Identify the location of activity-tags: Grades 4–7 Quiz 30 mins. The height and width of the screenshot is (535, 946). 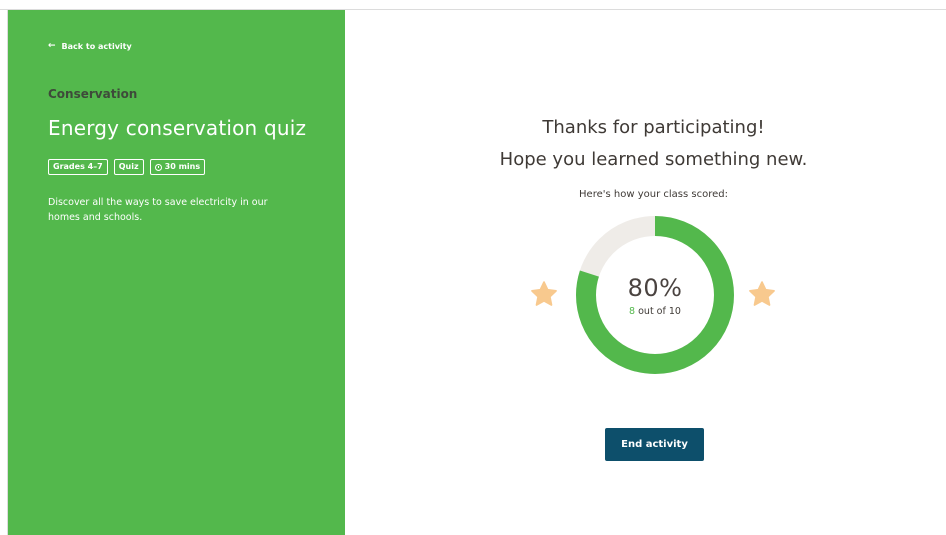
(127, 167).